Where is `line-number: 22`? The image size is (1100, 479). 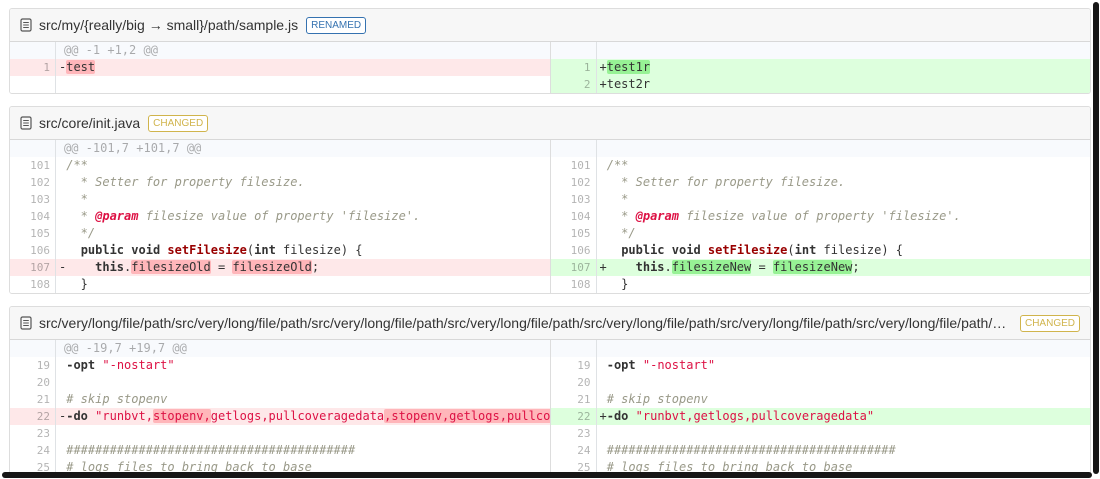
line-number: 22 is located at coordinates (33, 416).